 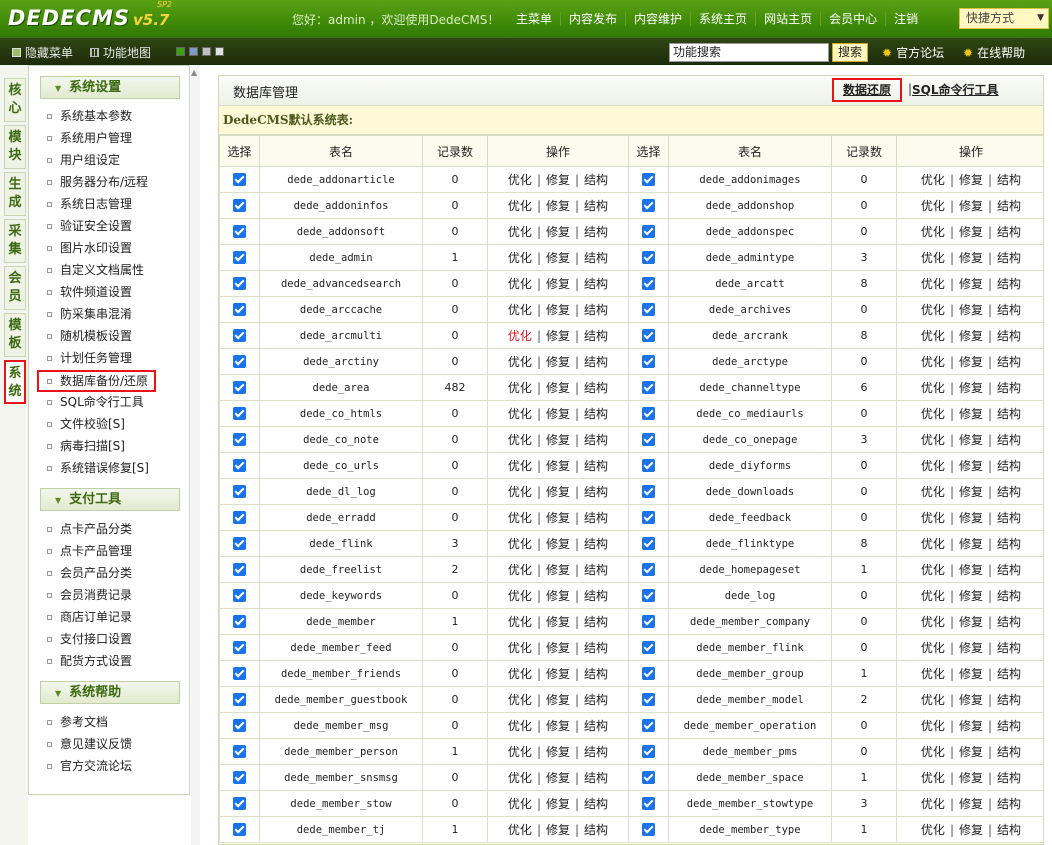 What do you see at coordinates (110, 499) in the screenshot?
I see `menu-group-payment-tools: ▼ 支付工具` at bounding box center [110, 499].